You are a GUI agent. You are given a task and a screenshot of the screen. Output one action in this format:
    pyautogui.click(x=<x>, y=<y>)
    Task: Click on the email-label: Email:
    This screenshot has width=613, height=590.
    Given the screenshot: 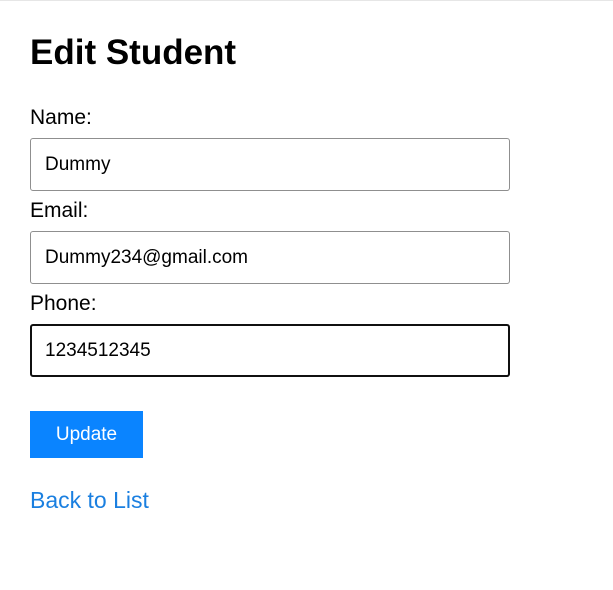 What is the action you would take?
    pyautogui.click(x=59, y=210)
    